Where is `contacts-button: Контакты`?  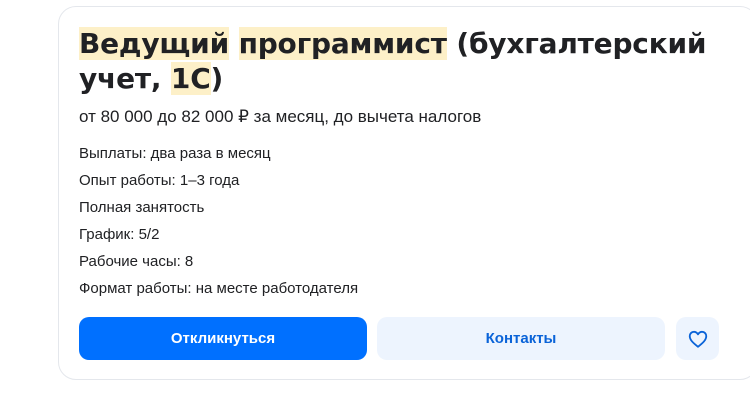 contacts-button: Контакты is located at coordinates (521, 338).